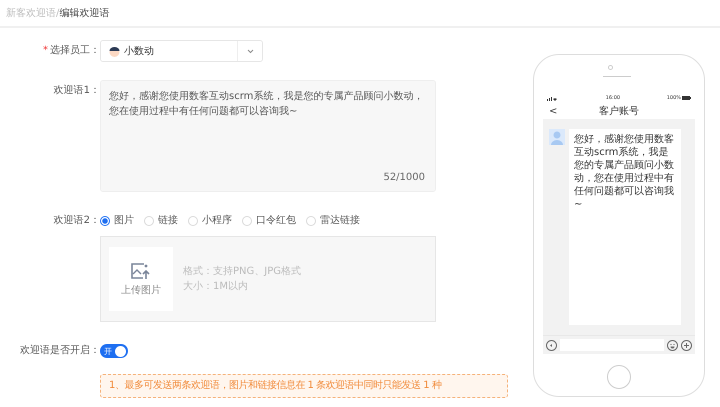  What do you see at coordinates (105, 221) in the screenshot?
I see `radio-button` at bounding box center [105, 221].